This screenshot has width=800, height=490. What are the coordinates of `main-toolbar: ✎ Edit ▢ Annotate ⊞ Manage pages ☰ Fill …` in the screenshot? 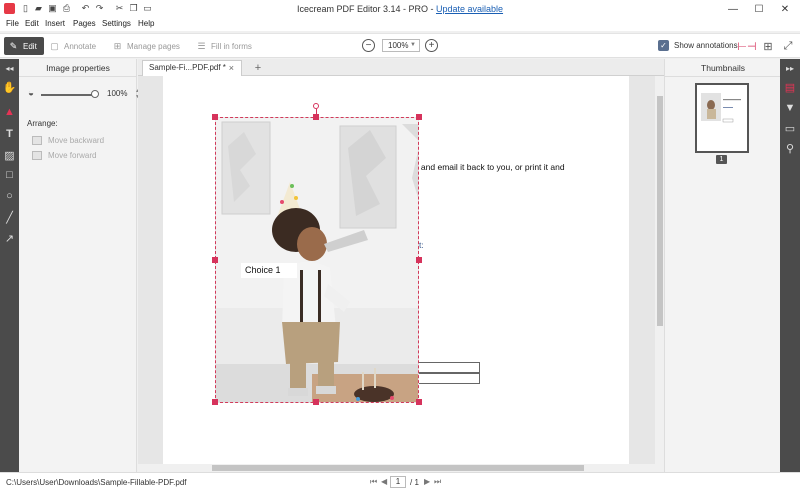 It's located at (400, 45).